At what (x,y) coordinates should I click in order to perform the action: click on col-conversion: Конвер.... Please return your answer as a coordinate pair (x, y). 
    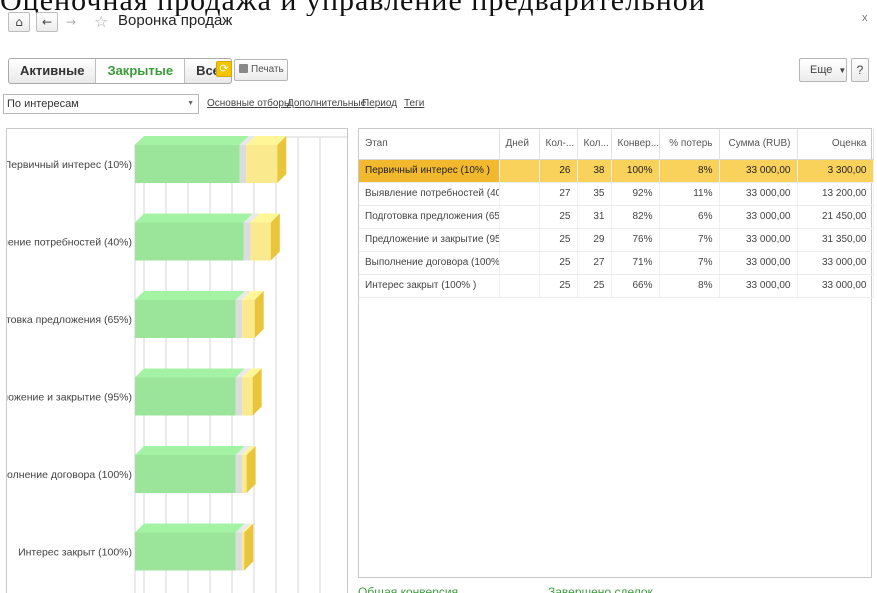
    Looking at the image, I should click on (635, 144).